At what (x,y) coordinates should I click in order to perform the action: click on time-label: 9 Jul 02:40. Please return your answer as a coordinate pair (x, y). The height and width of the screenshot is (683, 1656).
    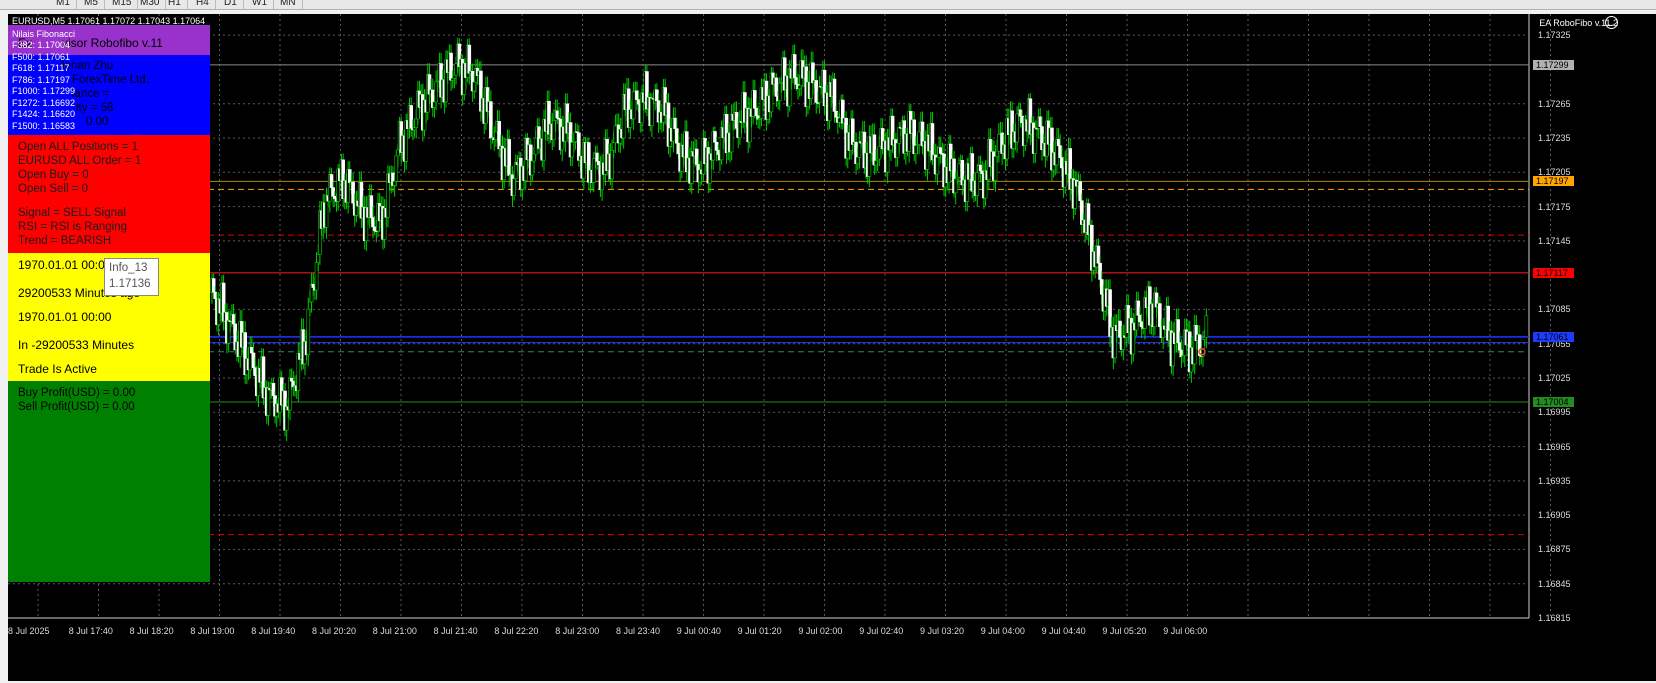
    Looking at the image, I should click on (881, 631).